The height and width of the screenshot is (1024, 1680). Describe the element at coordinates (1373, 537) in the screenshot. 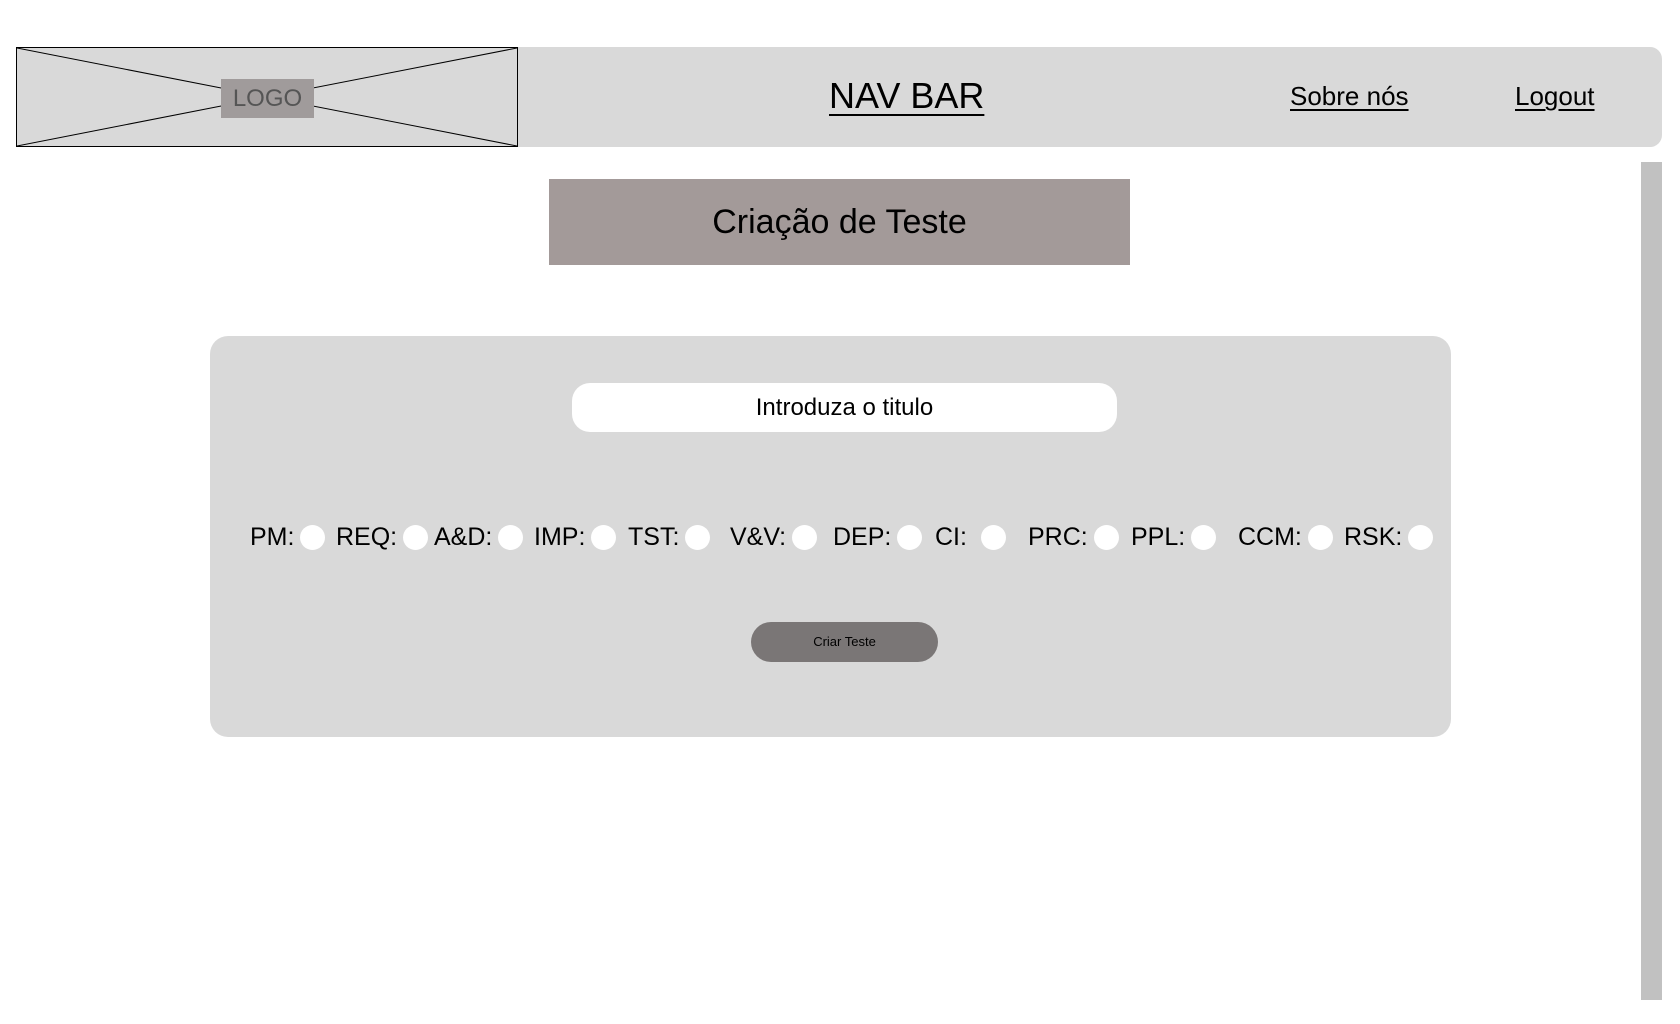

I see `area-label: RSK:` at that location.